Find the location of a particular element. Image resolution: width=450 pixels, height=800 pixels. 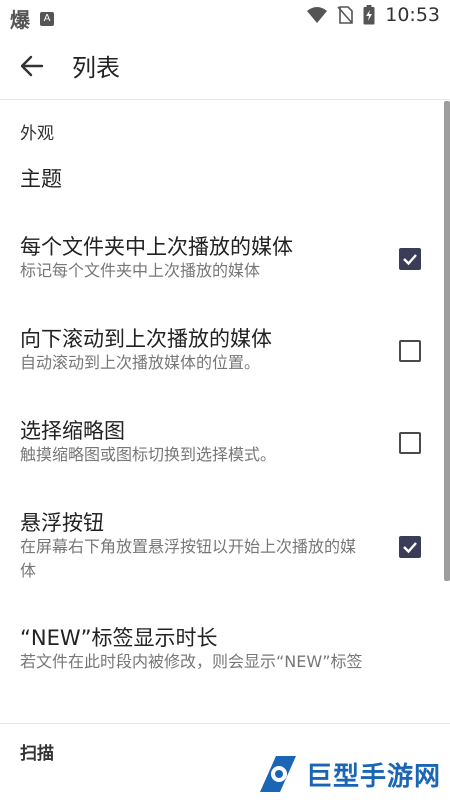

pref-subtitle: 在屏幕右下角放置悬浮按钮以开始上次播放的媒体 is located at coordinates (188, 558).